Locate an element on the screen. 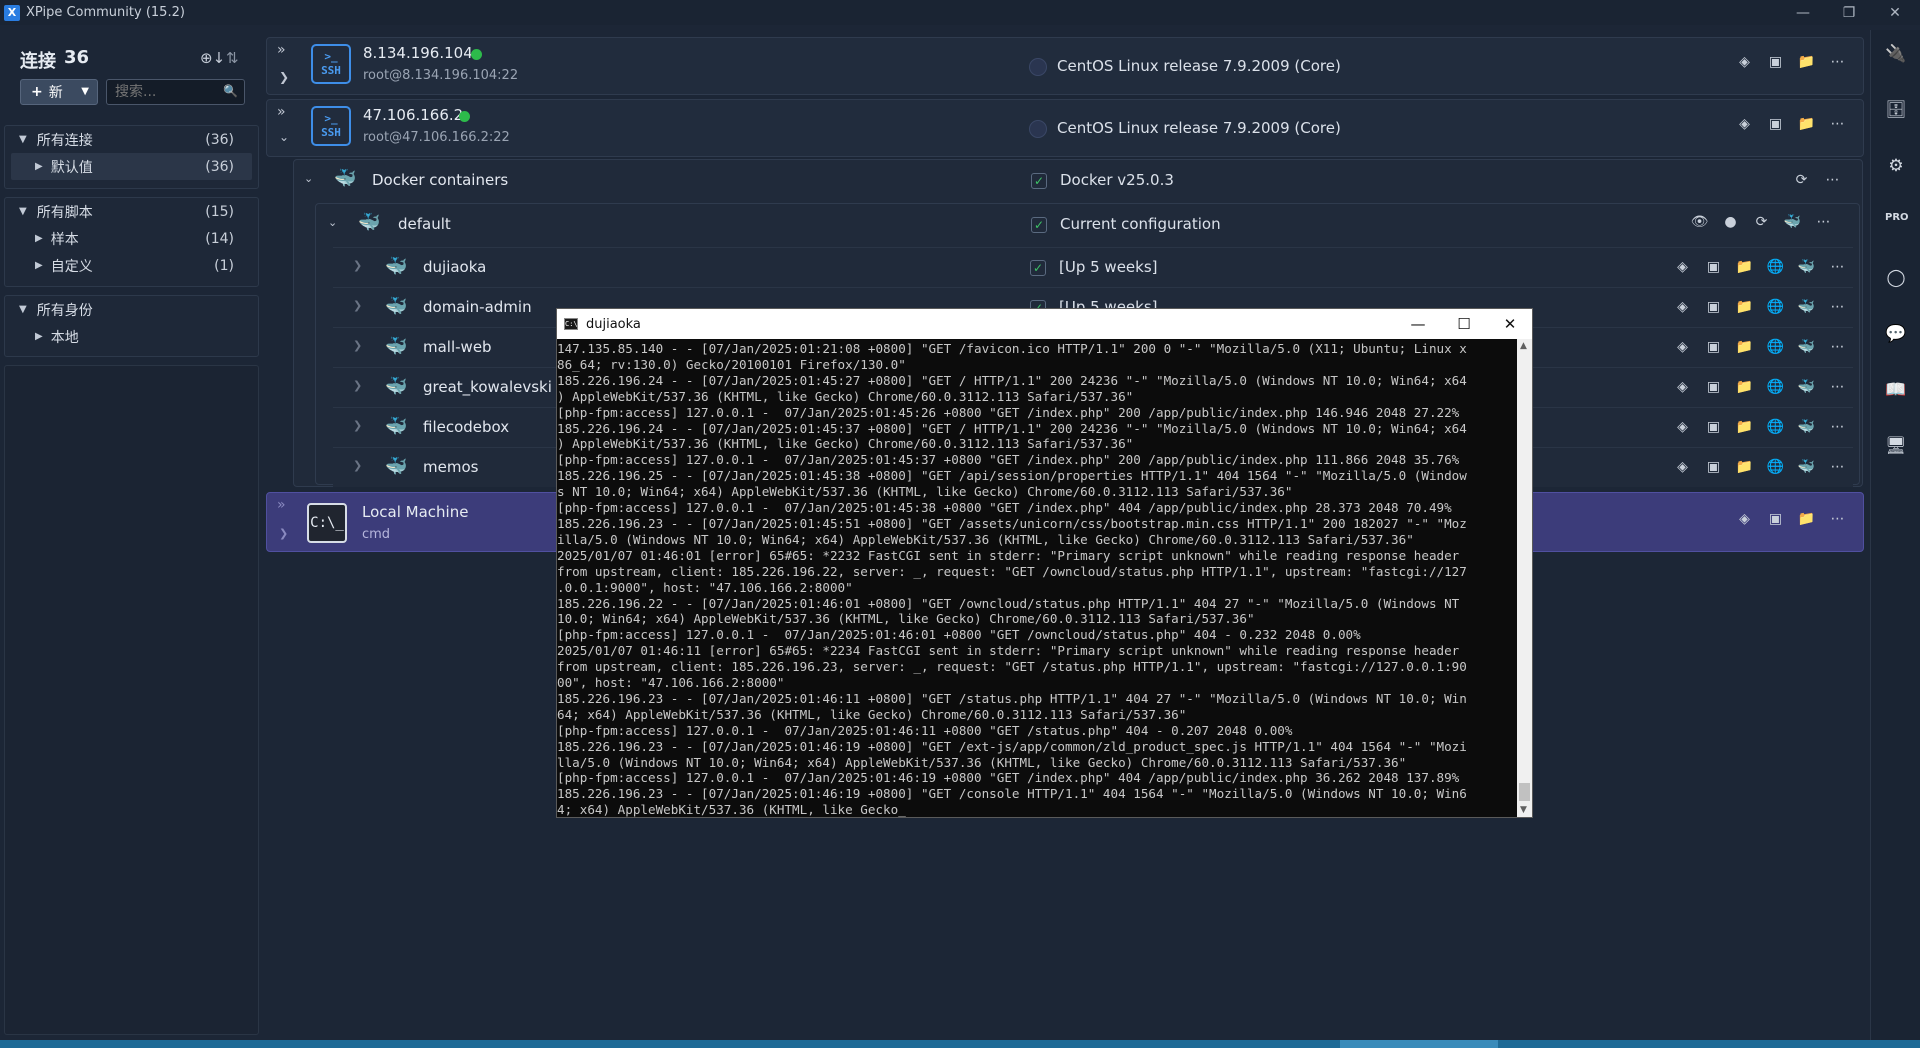 The image size is (1920, 1048). discord-icon: 💬 is located at coordinates (1896, 335).